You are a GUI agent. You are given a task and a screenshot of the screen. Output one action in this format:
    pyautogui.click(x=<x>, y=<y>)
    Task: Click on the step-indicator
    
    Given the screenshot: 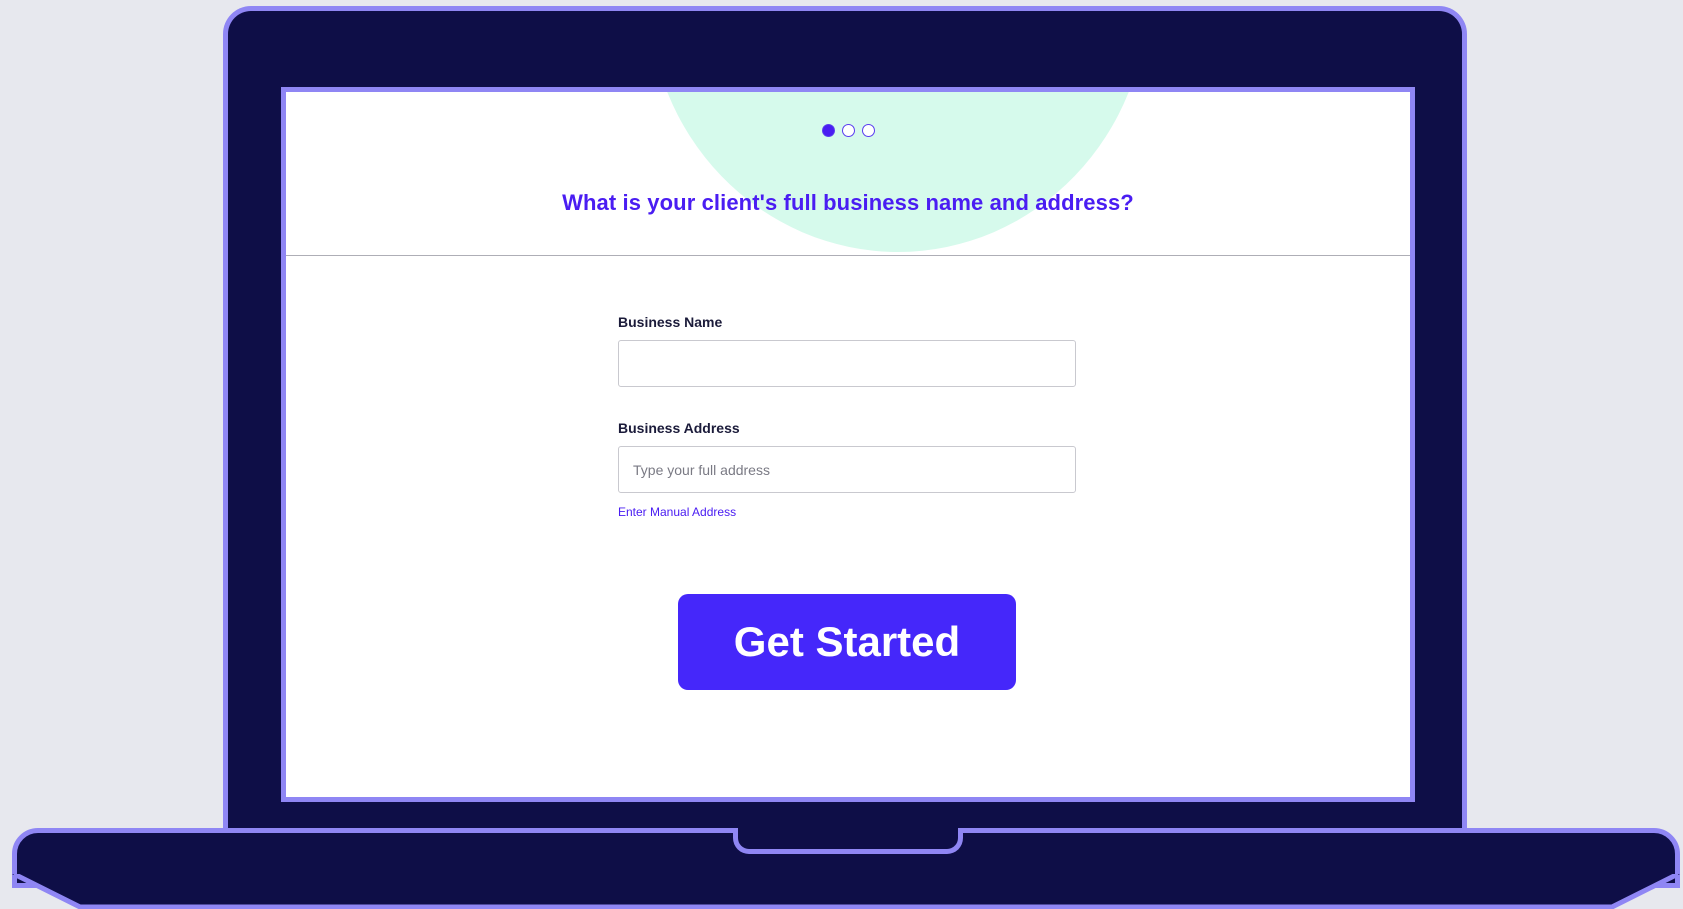 What is the action you would take?
    pyautogui.click(x=848, y=130)
    